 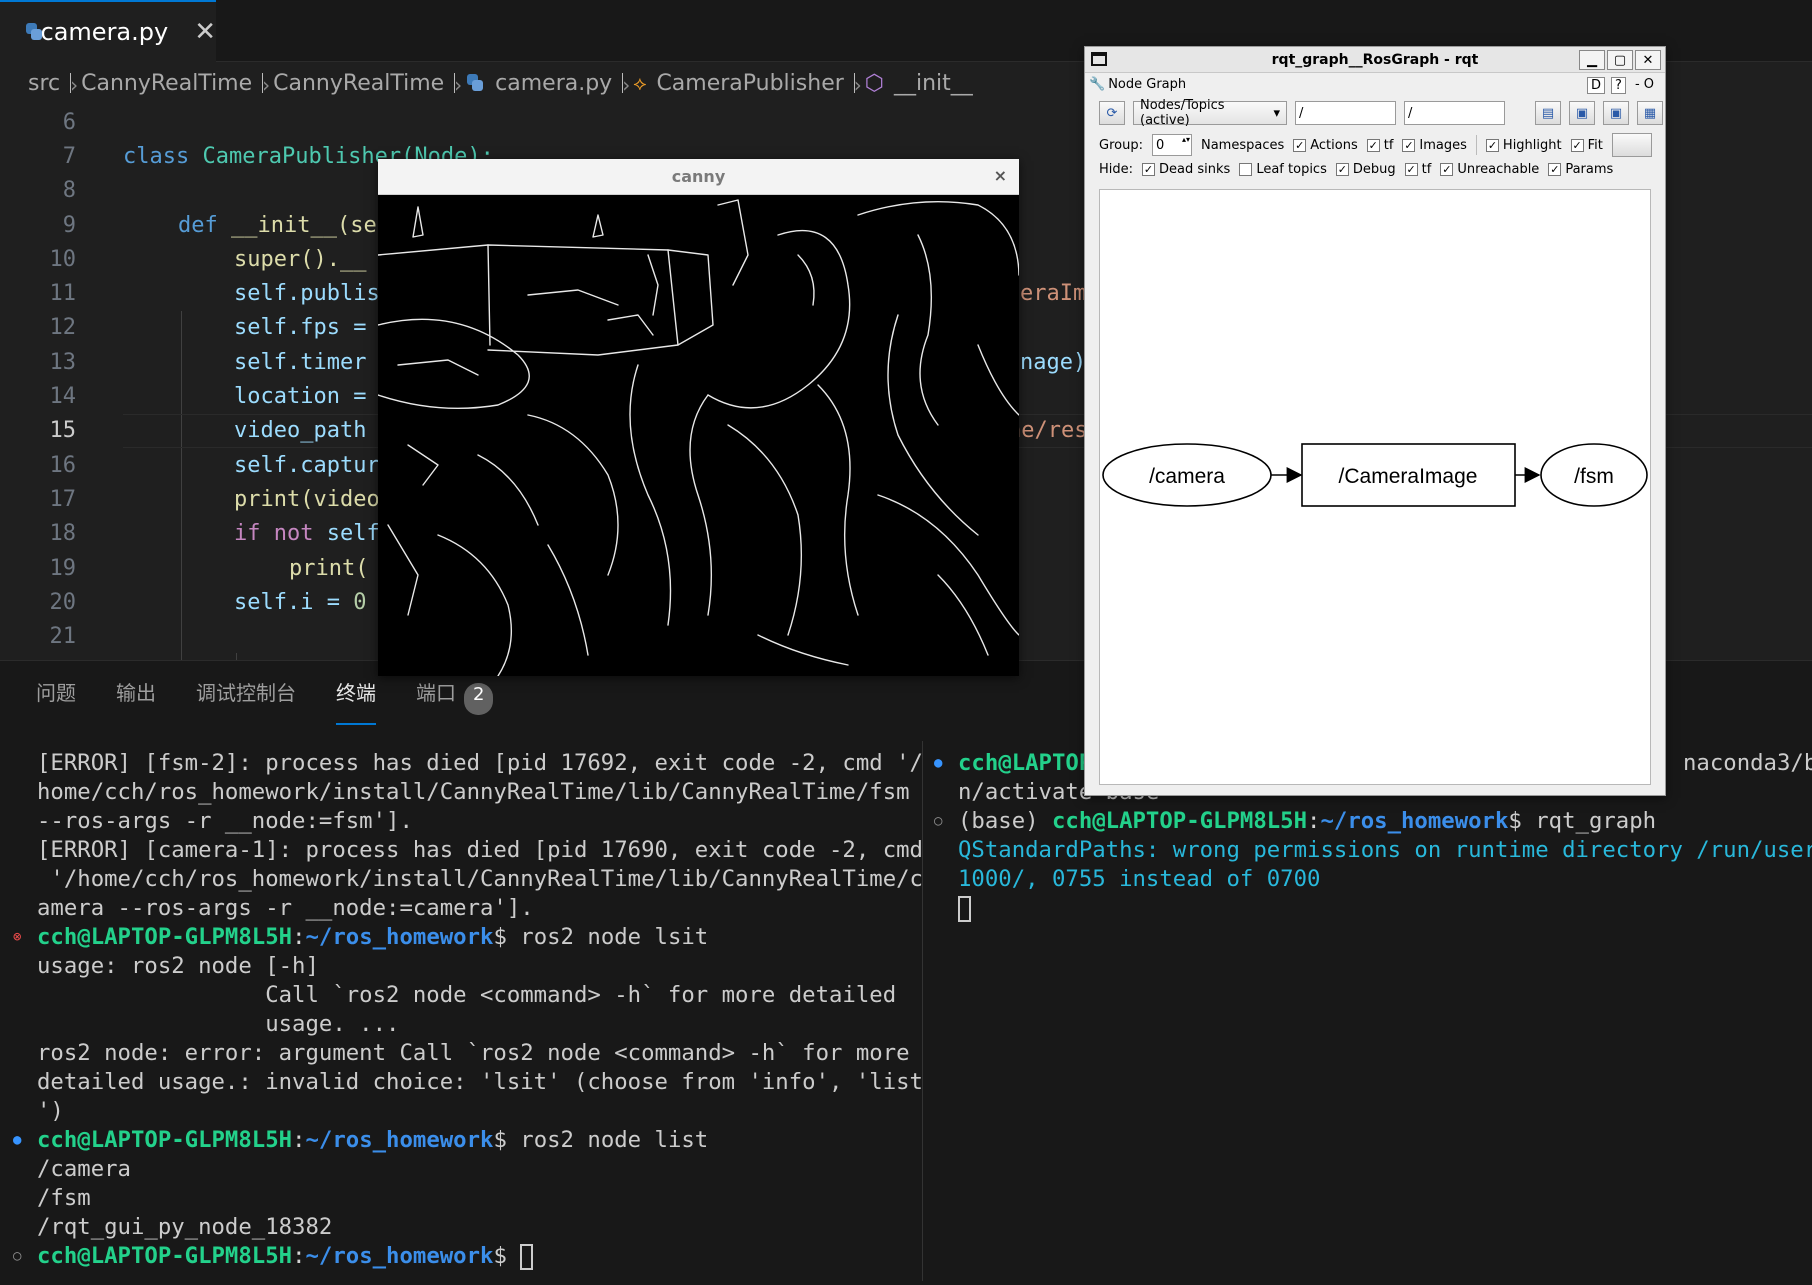 I want to click on topic-label: /CameraImage, so click(x=1408, y=476).